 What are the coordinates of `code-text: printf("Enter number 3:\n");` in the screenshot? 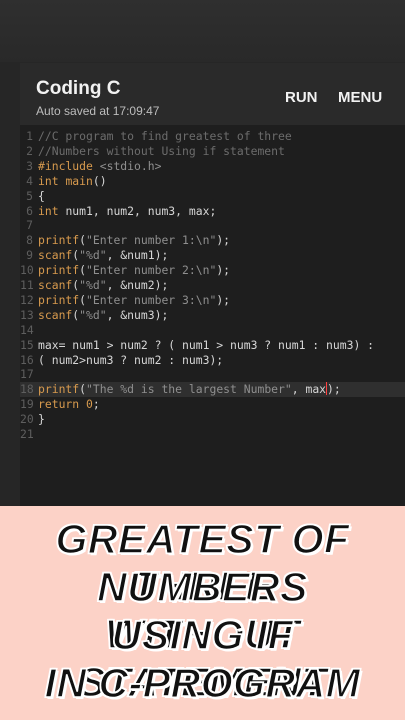 It's located at (134, 300).